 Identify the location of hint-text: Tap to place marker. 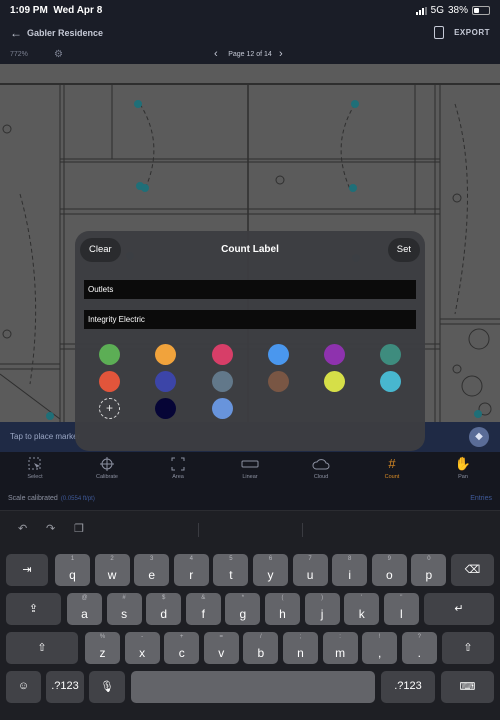
(45, 436).